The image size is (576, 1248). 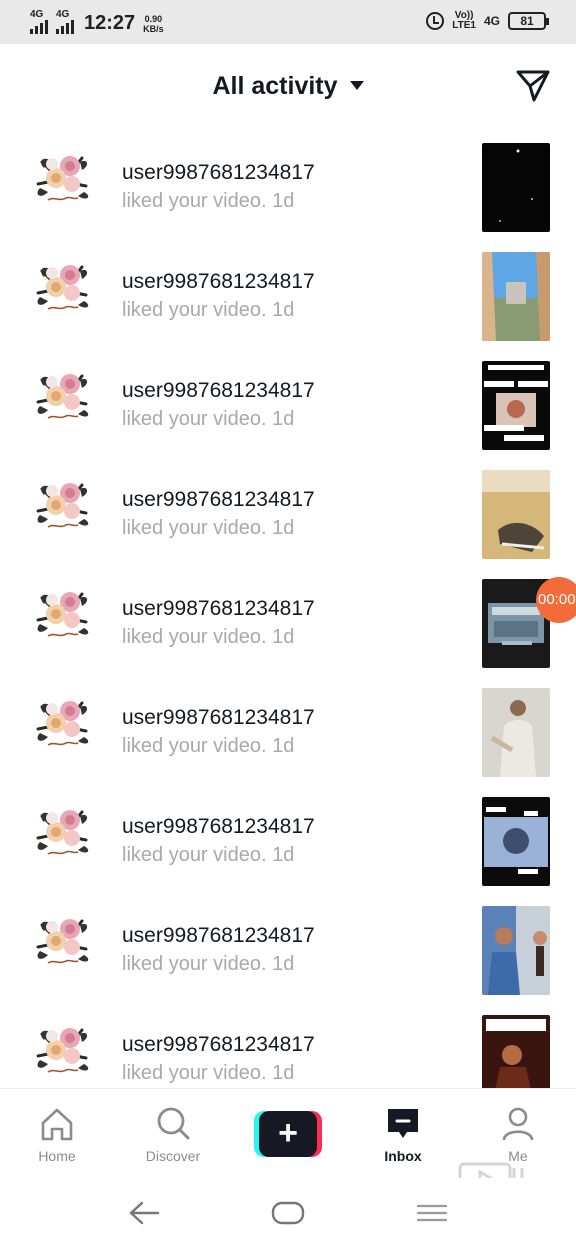 I want to click on caret-down-icon, so click(x=356, y=85).